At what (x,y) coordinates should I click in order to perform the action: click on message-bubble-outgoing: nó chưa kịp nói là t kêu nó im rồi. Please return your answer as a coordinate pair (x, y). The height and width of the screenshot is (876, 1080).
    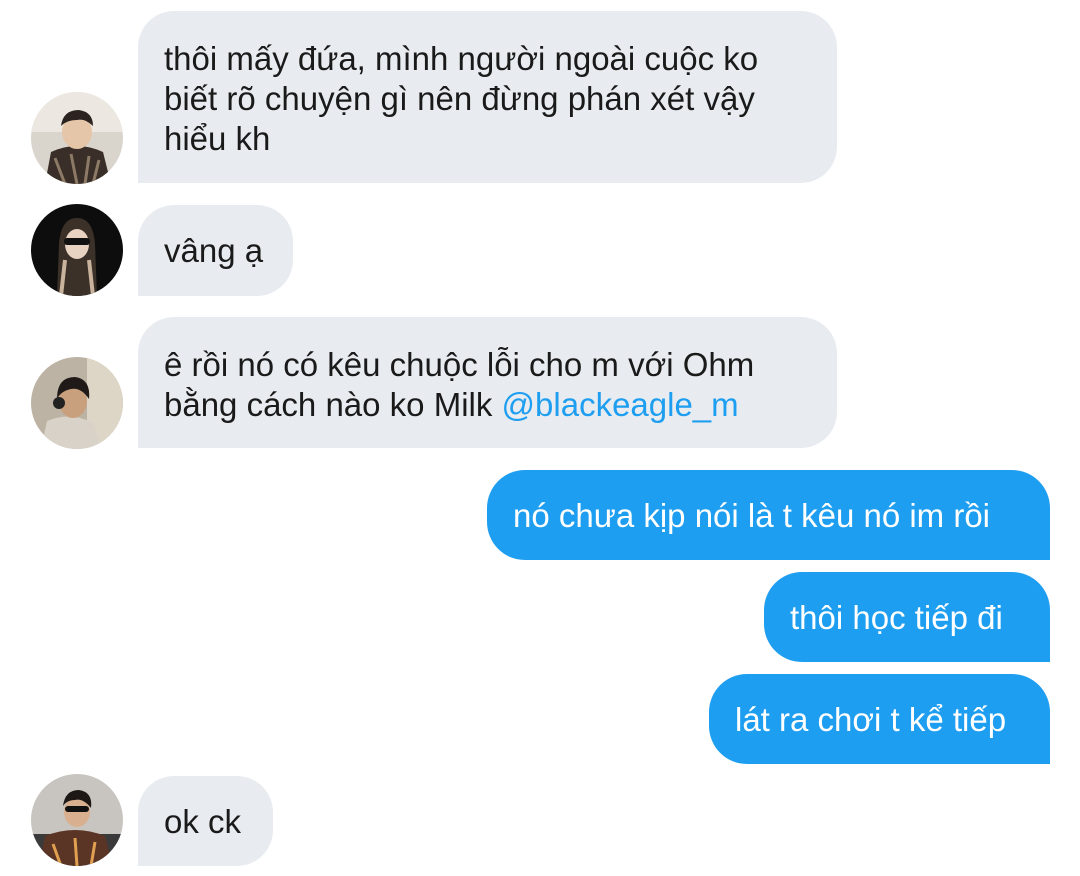
    Looking at the image, I should click on (768, 515).